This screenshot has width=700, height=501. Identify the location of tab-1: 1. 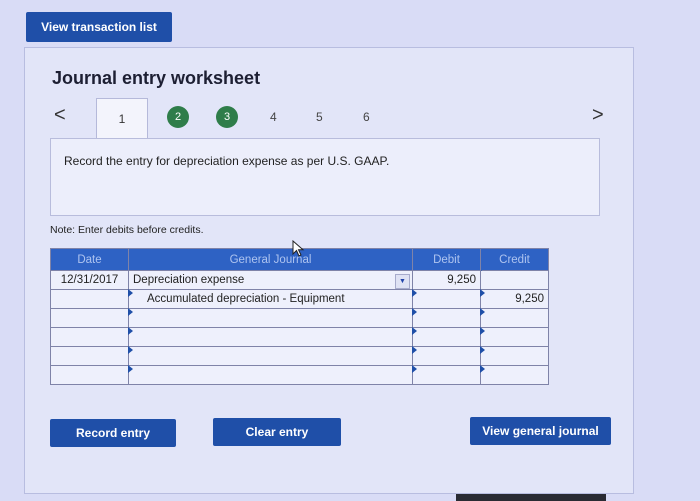
(122, 118).